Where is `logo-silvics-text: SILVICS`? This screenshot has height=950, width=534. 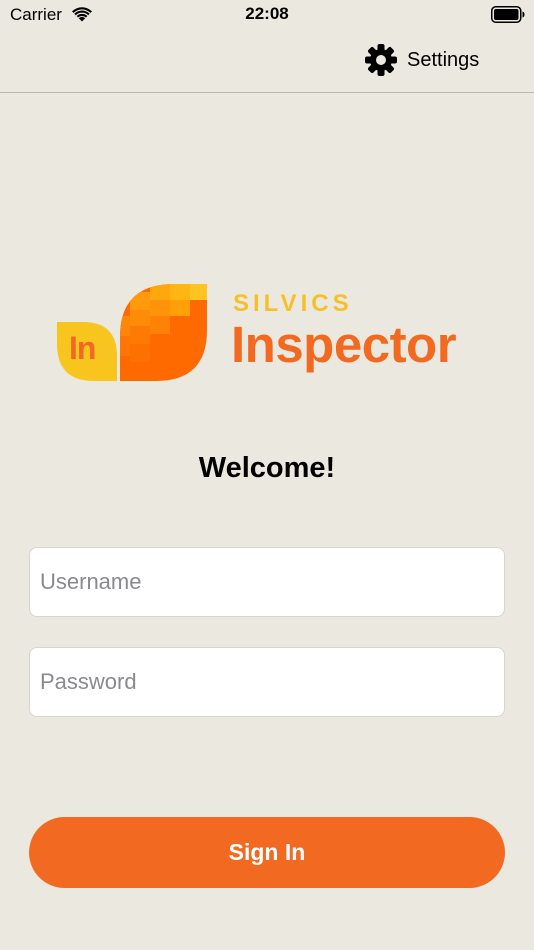 logo-silvics-text: SILVICS is located at coordinates (293, 303).